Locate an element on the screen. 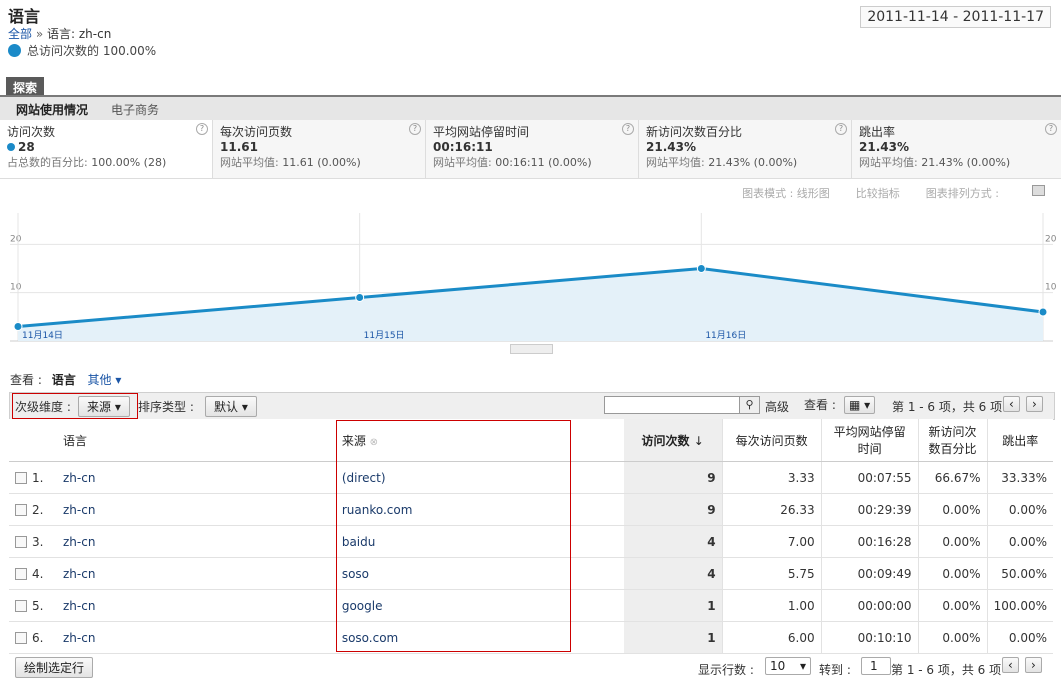  advanced-filter-link: 高级 is located at coordinates (777, 406).